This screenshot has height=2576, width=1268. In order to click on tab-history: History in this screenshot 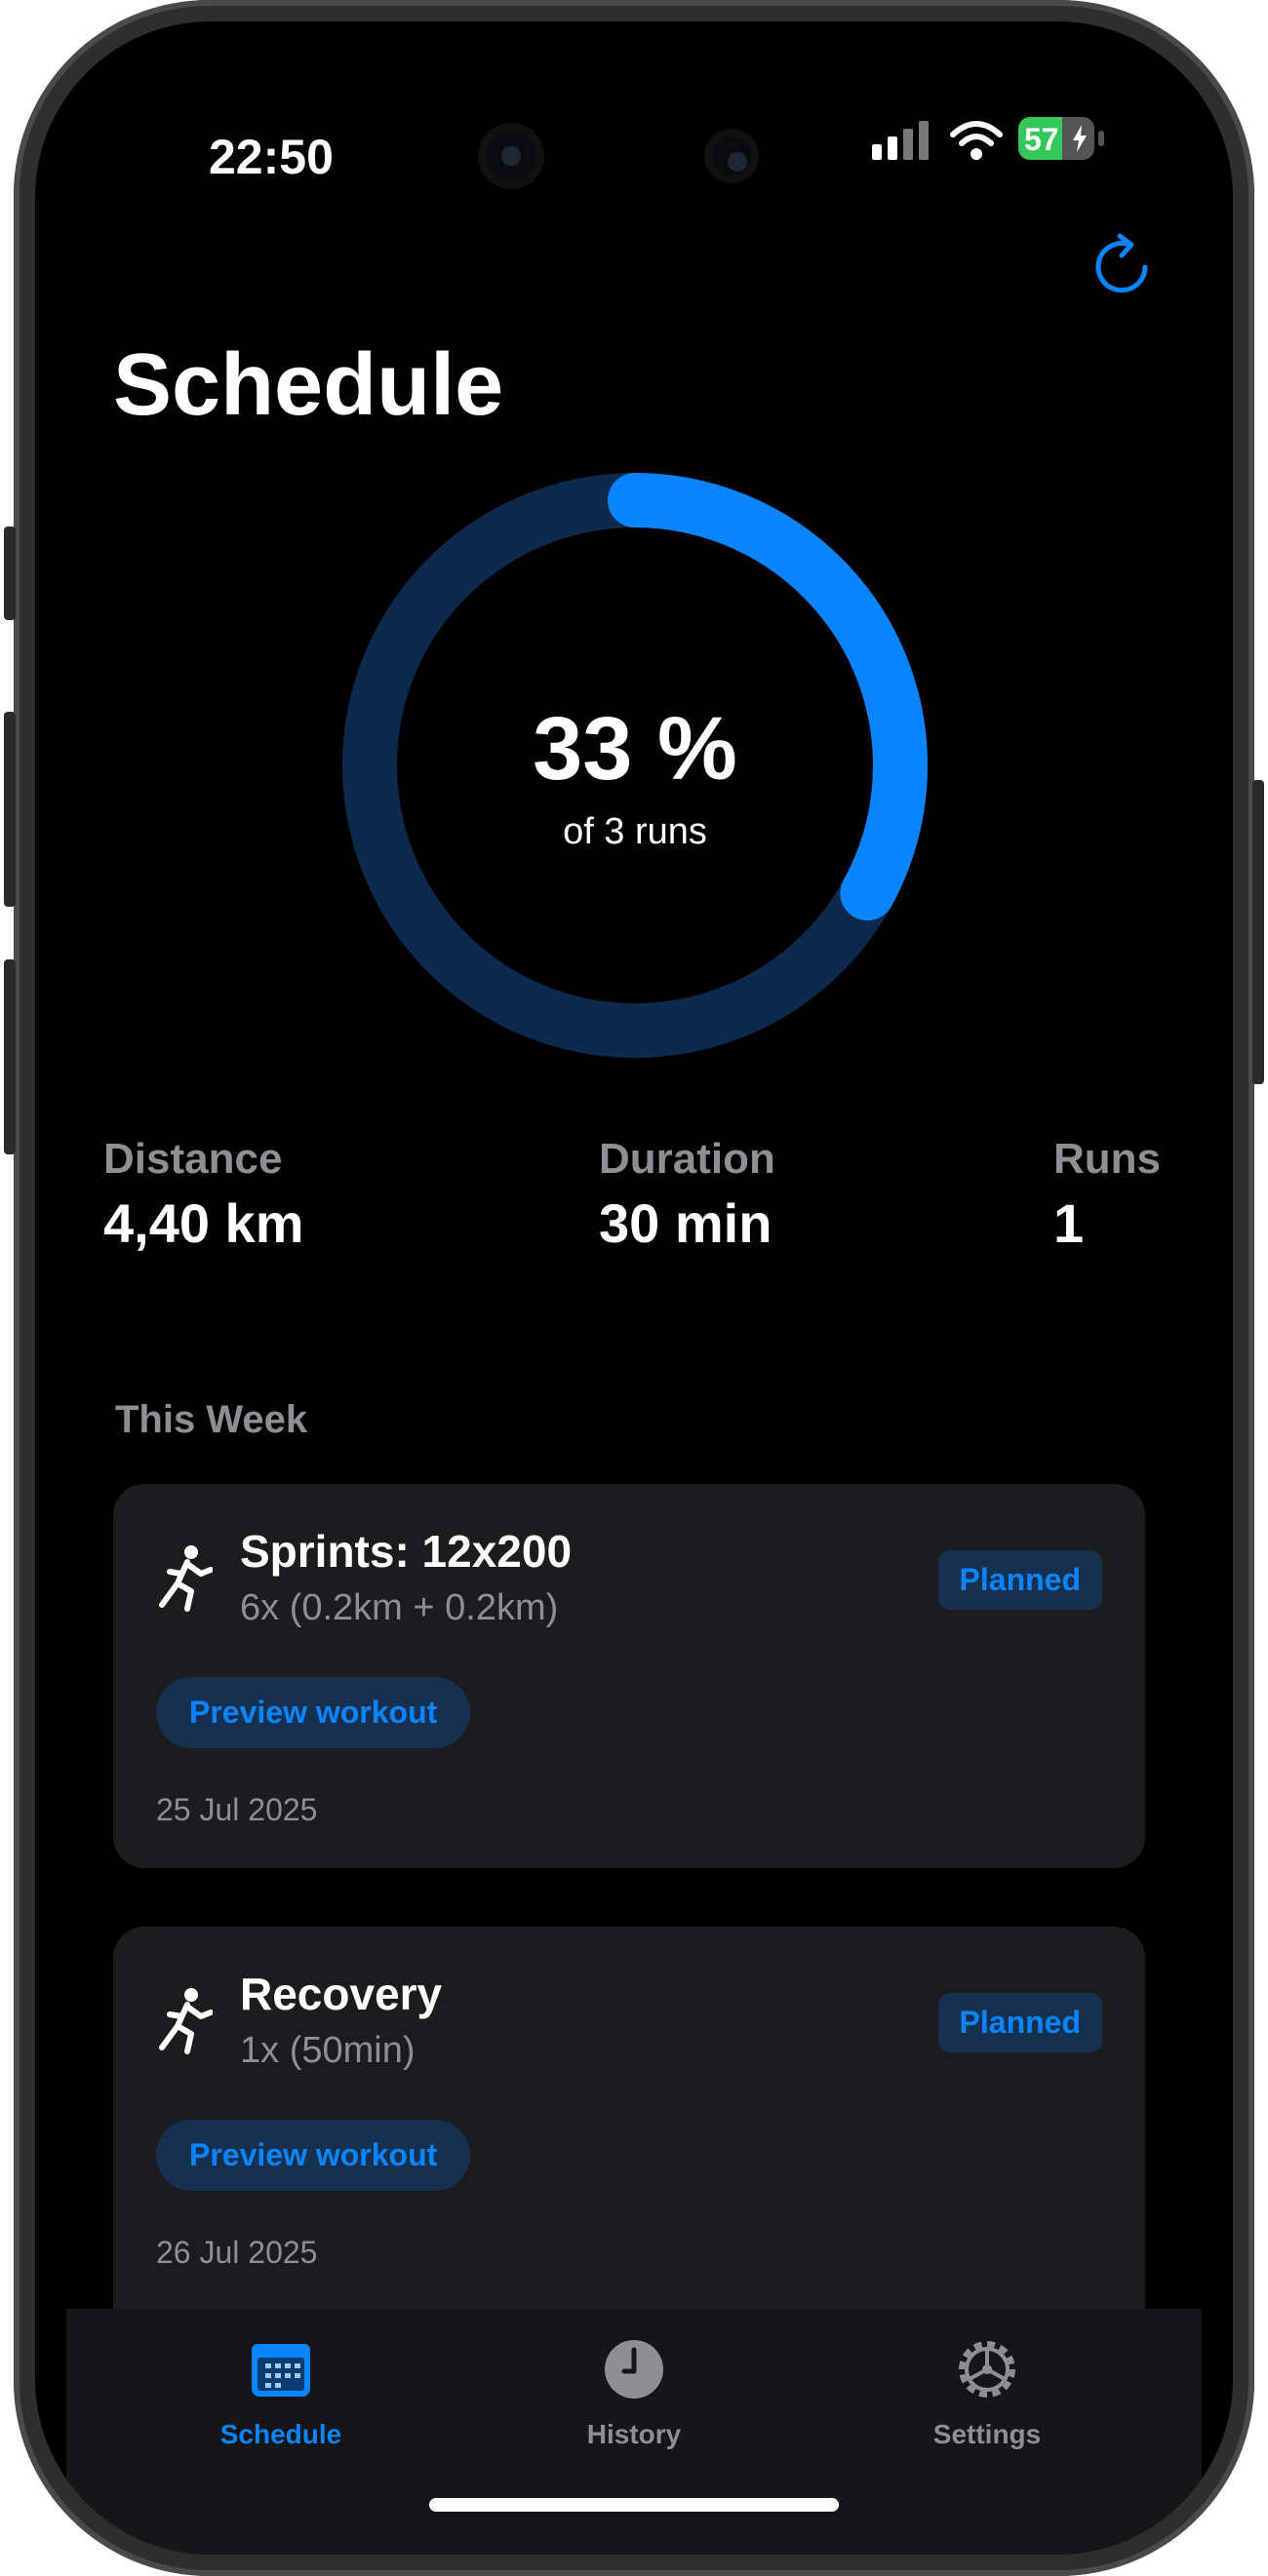, I will do `click(634, 2393)`.